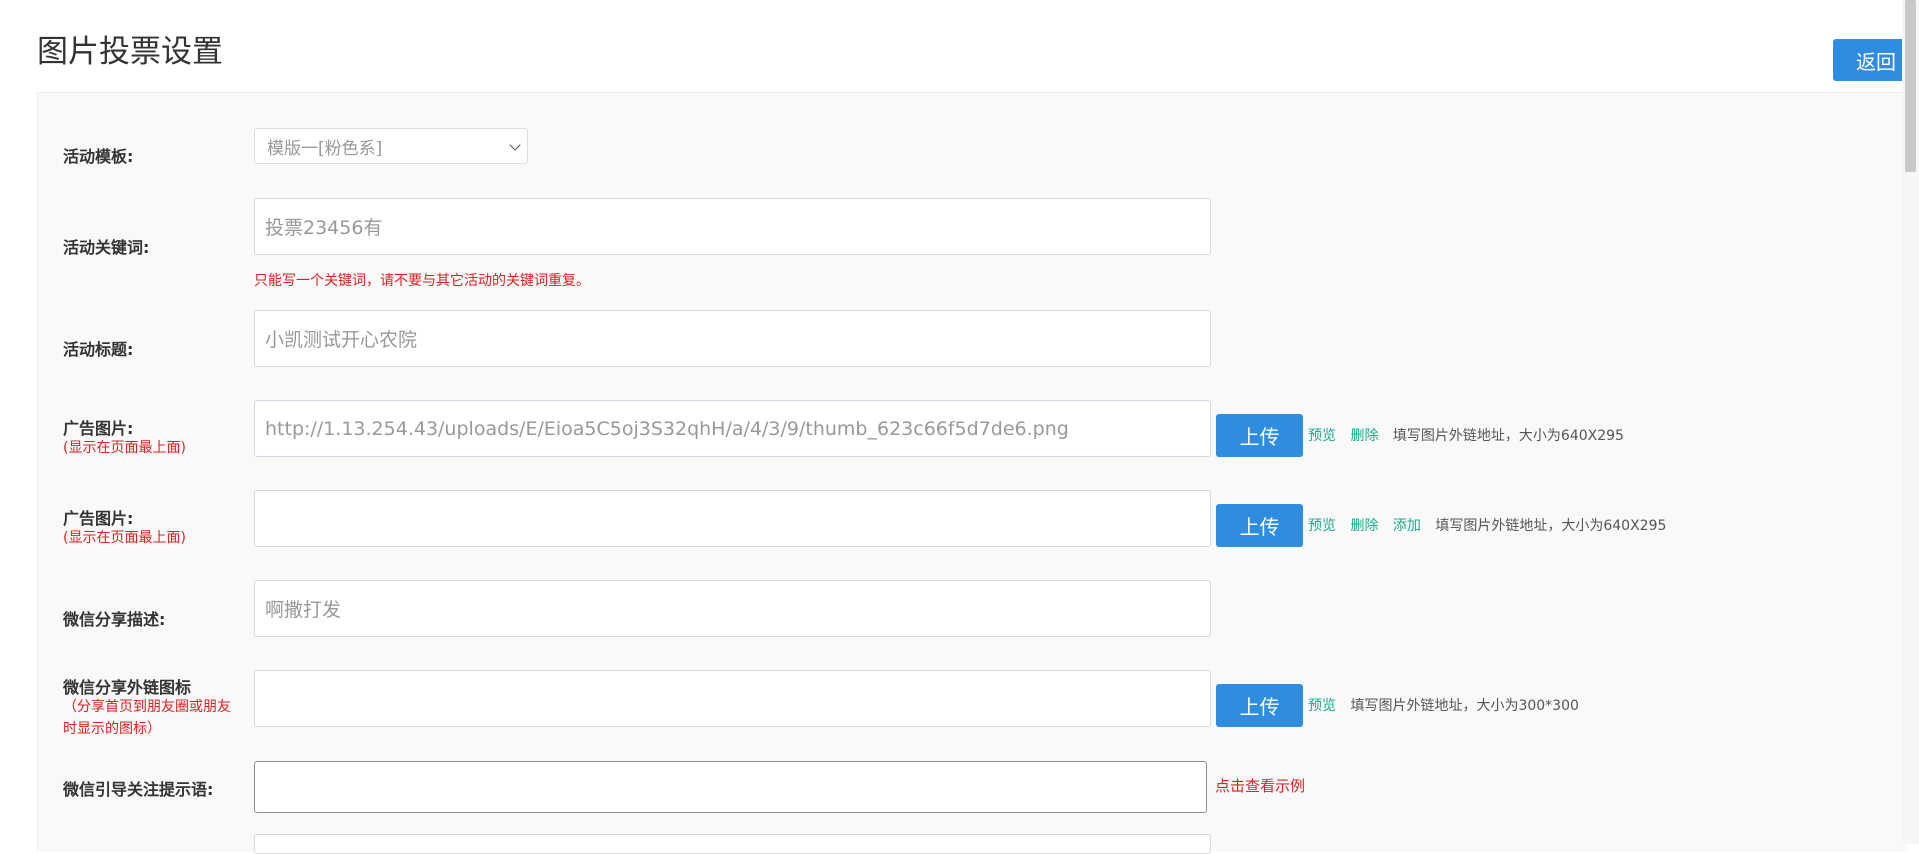 This screenshot has width=1919, height=854. I want to click on ad2-upload-button: 上传, so click(1259, 525).